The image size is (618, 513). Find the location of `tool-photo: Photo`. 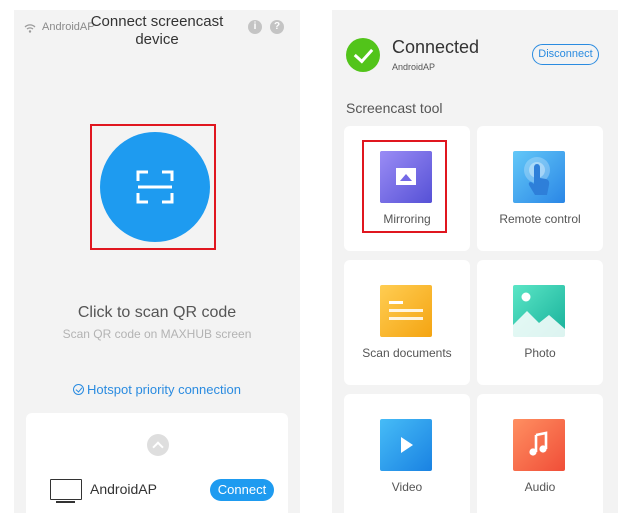

tool-photo: Photo is located at coordinates (540, 322).